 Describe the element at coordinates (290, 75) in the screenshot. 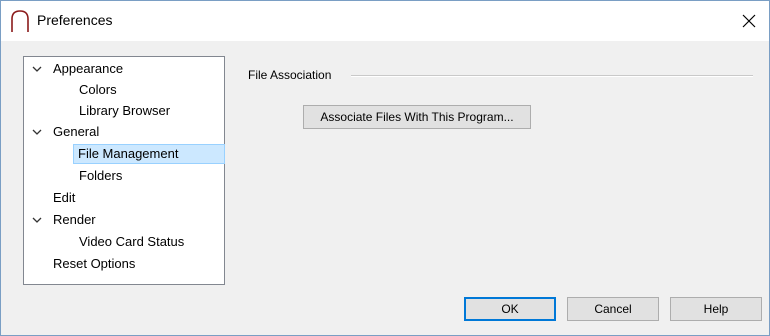

I see `file-association-group-label: File Association` at that location.